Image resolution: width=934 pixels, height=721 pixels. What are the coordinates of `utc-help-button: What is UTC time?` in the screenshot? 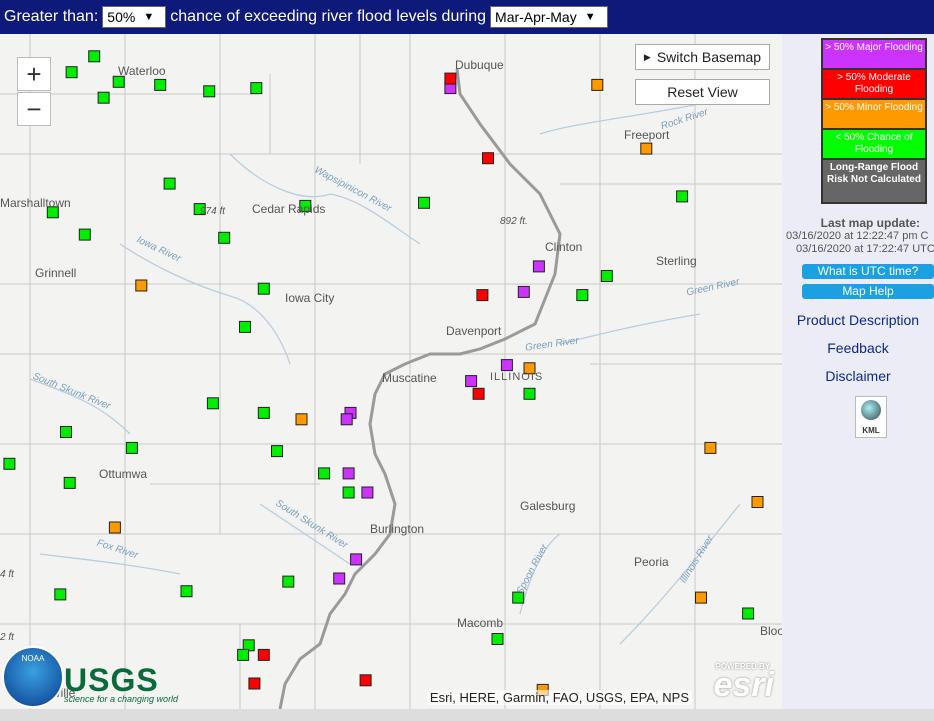 It's located at (868, 271).